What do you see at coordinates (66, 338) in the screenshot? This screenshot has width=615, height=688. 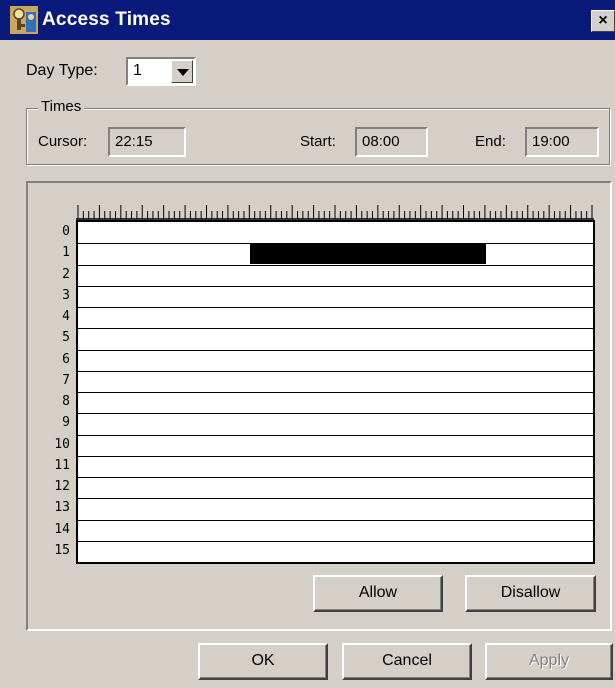 I see `row-label: 5` at bounding box center [66, 338].